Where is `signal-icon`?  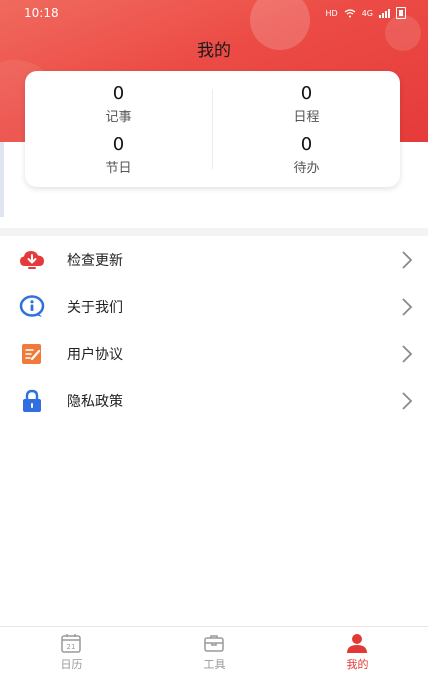
signal-icon is located at coordinates (384, 13).